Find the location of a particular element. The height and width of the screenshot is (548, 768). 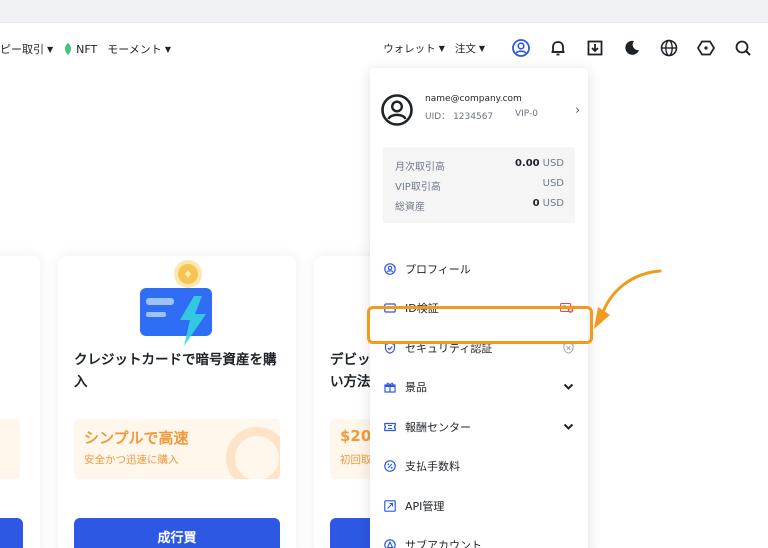

nav-orders: 注文 ▼ is located at coordinates (470, 48).